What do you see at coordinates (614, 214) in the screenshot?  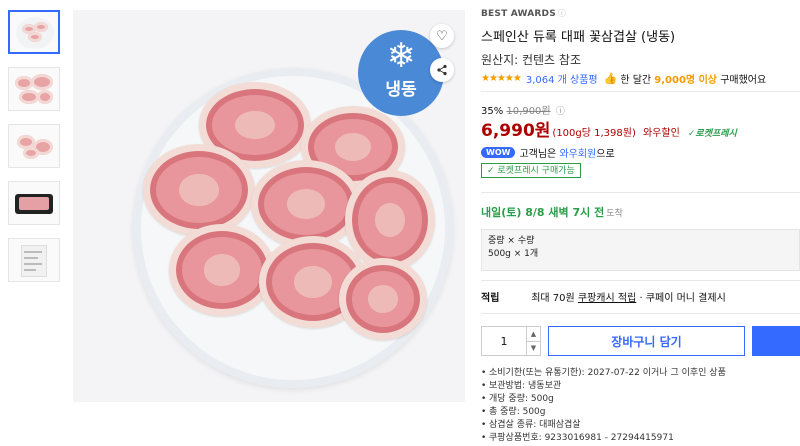 I see `delivery-arrival: 도착` at bounding box center [614, 214].